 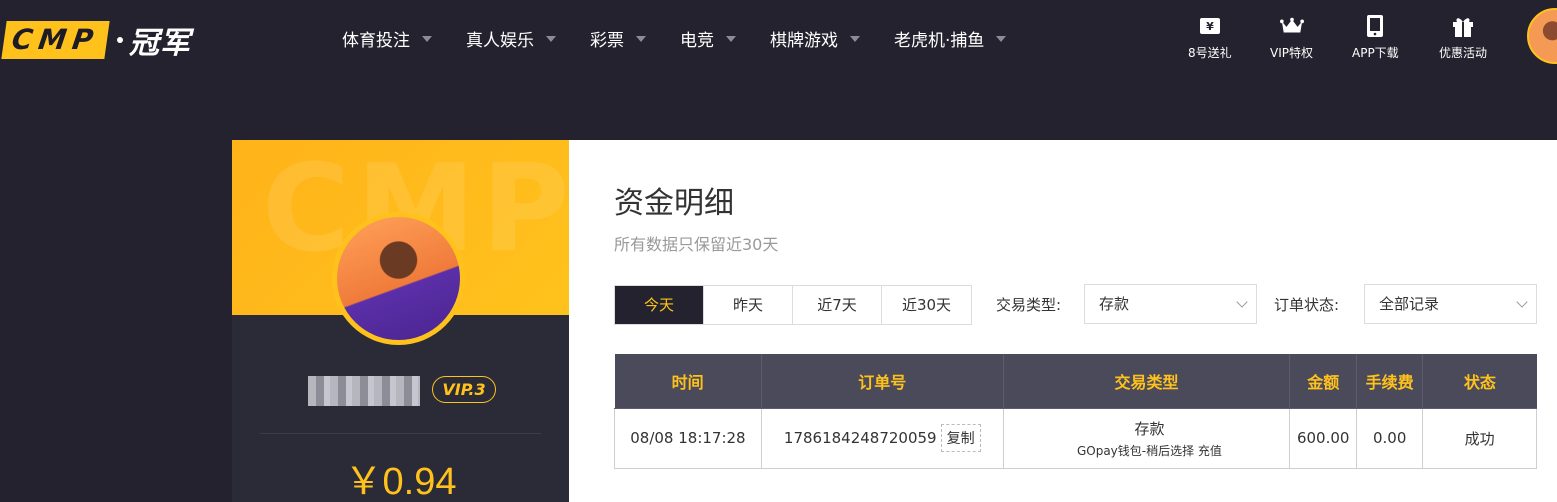 I want to click on nav-item-slots-fishing: 老虎机·捕鱼, so click(x=950, y=38).